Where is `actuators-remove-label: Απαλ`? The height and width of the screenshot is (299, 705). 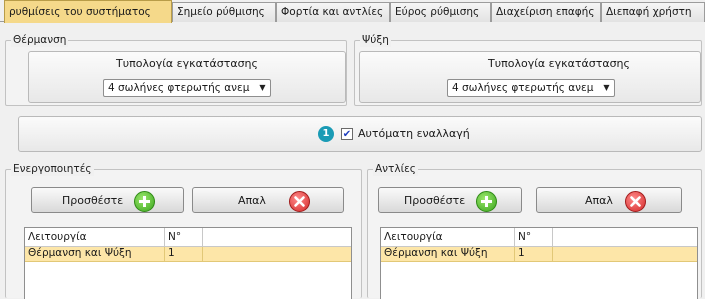
actuators-remove-label: Απαλ is located at coordinates (252, 200).